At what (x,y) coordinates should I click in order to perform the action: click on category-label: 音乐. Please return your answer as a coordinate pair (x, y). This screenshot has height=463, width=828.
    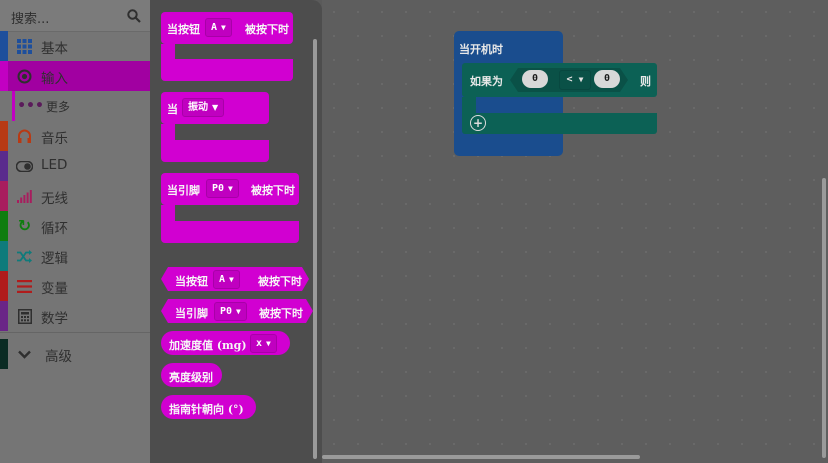
    Looking at the image, I should click on (54, 139).